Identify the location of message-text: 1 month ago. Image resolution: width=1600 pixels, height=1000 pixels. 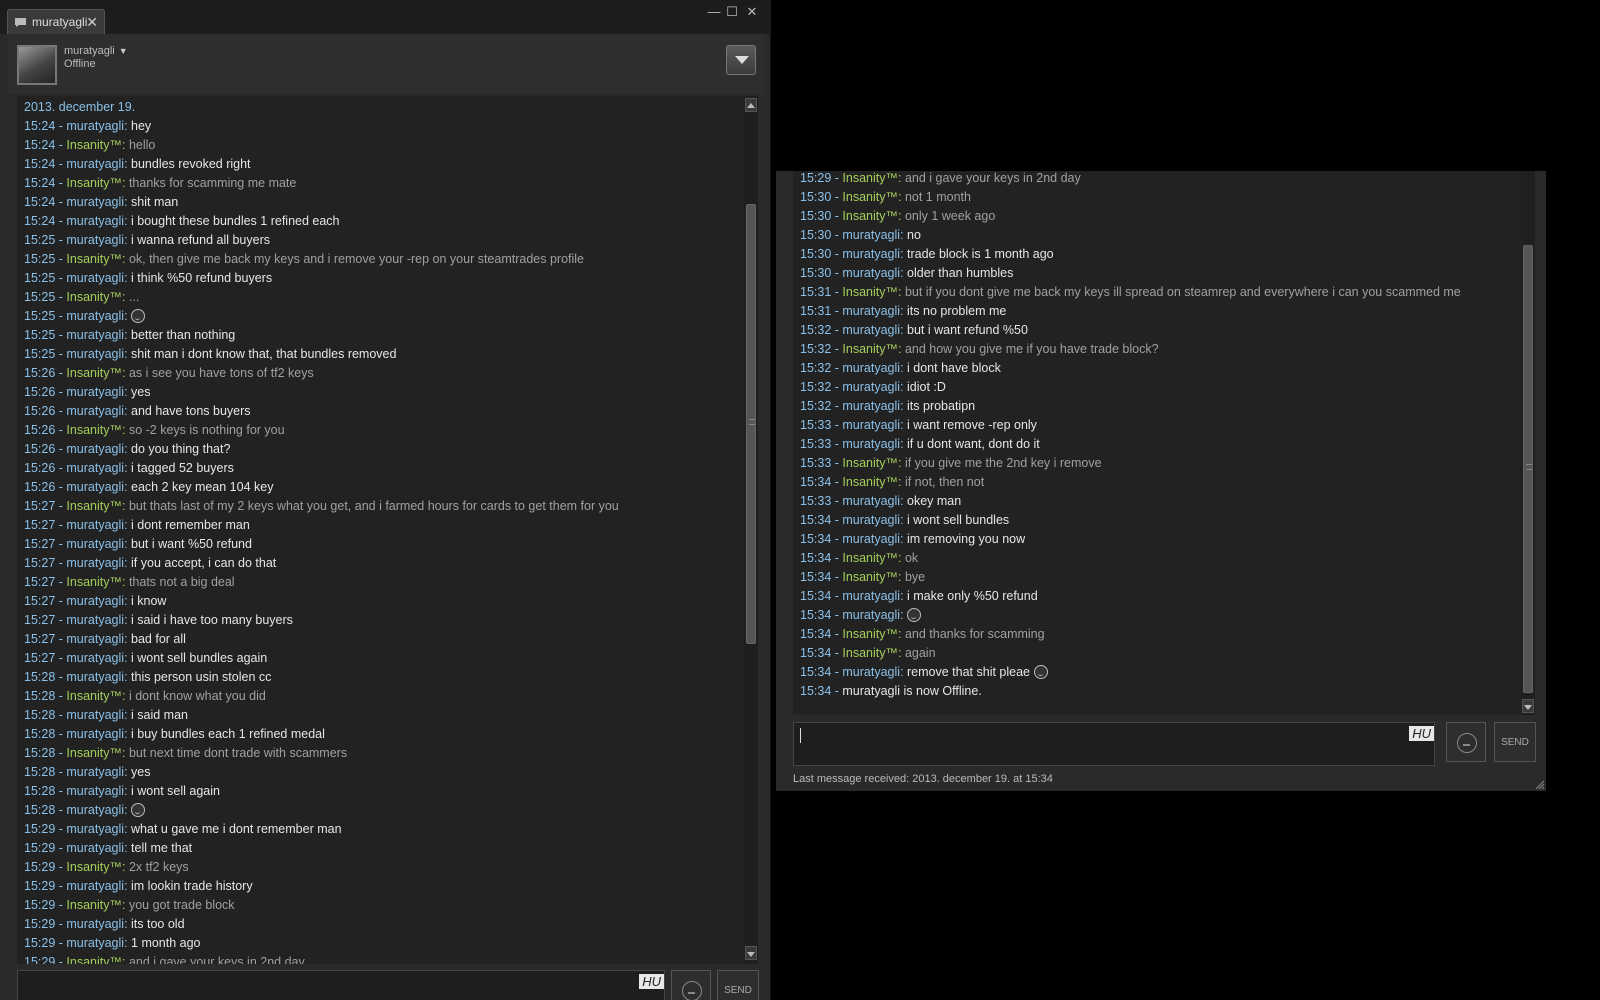
(166, 943).